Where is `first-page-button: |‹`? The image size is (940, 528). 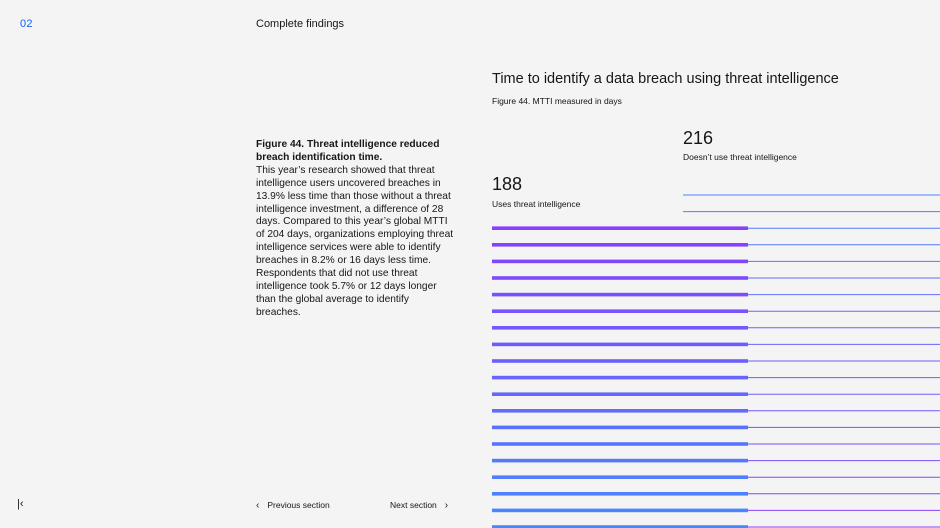 first-page-button: |‹ is located at coordinates (20, 504).